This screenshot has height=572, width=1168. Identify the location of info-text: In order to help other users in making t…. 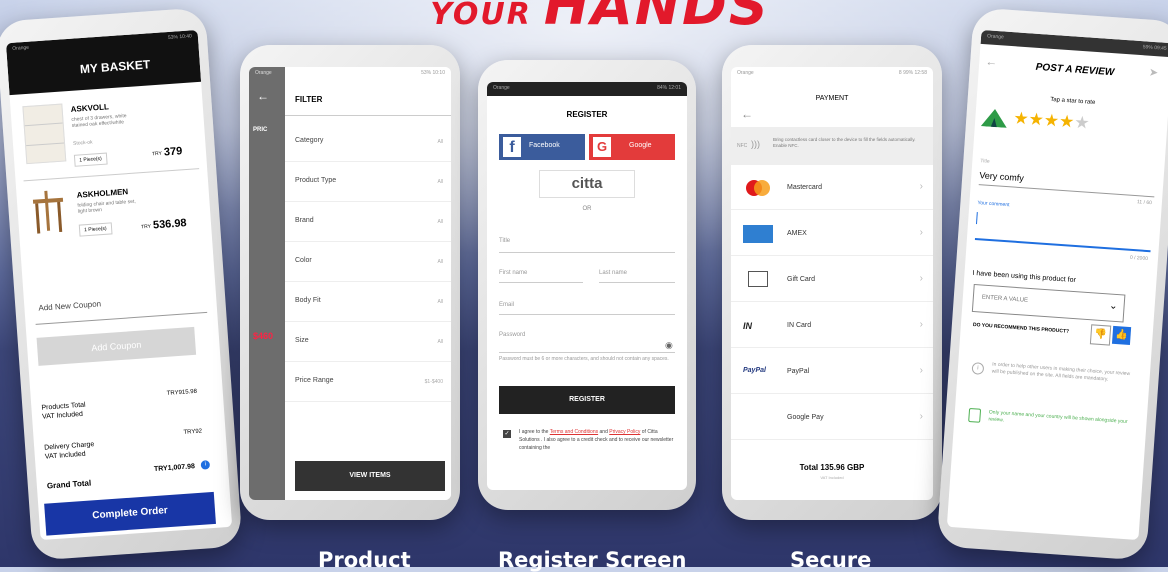
(1061, 372).